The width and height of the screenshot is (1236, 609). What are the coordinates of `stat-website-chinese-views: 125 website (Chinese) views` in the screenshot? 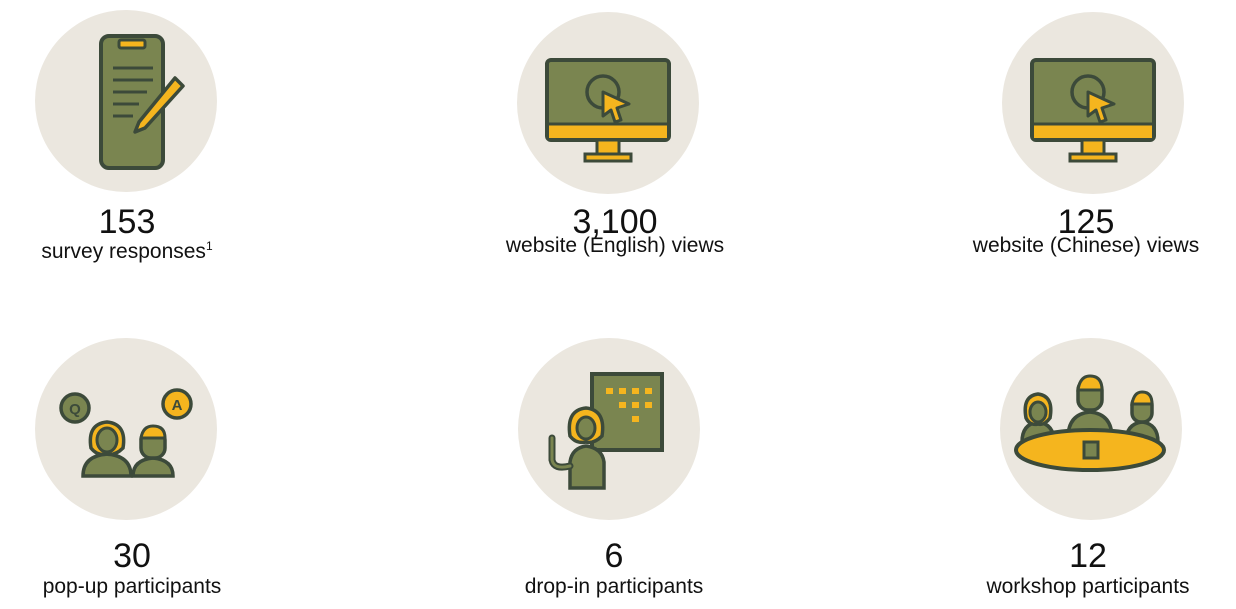 It's located at (1086, 130).